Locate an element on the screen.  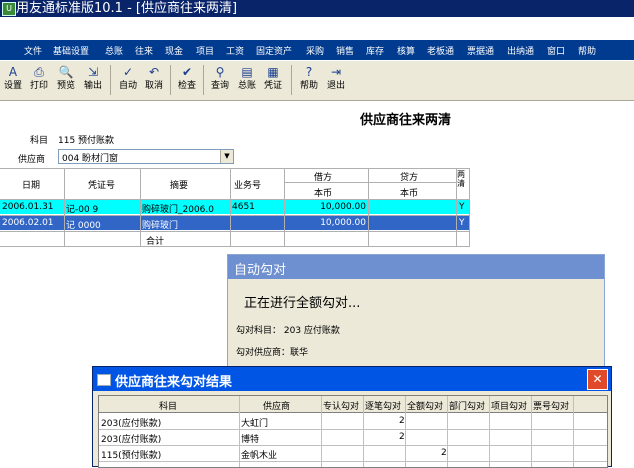
menu-boss-link: 老板通 is located at coordinates (440, 50).